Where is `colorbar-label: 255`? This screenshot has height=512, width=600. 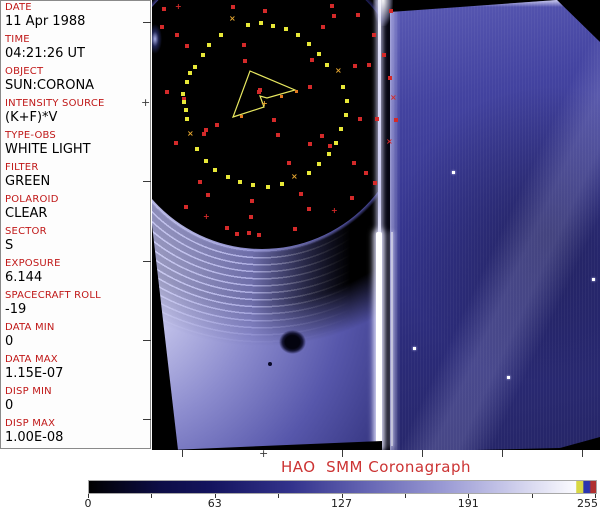
colorbar-label: 255 is located at coordinates (587, 503).